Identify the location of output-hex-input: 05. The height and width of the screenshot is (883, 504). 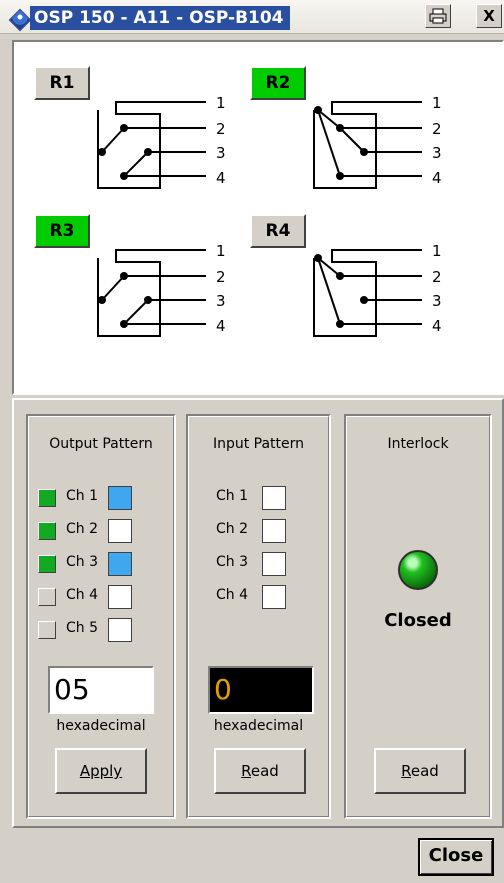
(101, 690).